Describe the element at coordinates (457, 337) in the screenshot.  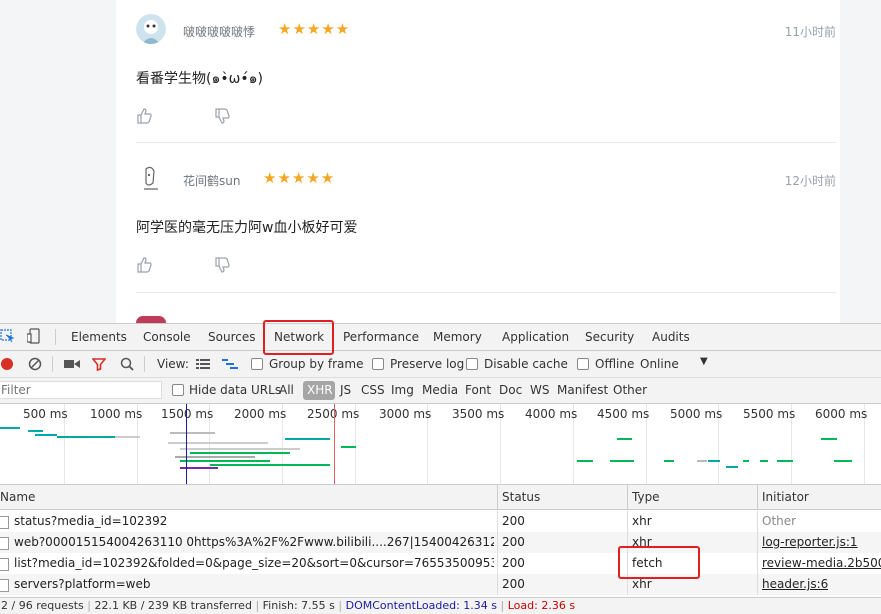
I see `tab-memory: Memory` at that location.